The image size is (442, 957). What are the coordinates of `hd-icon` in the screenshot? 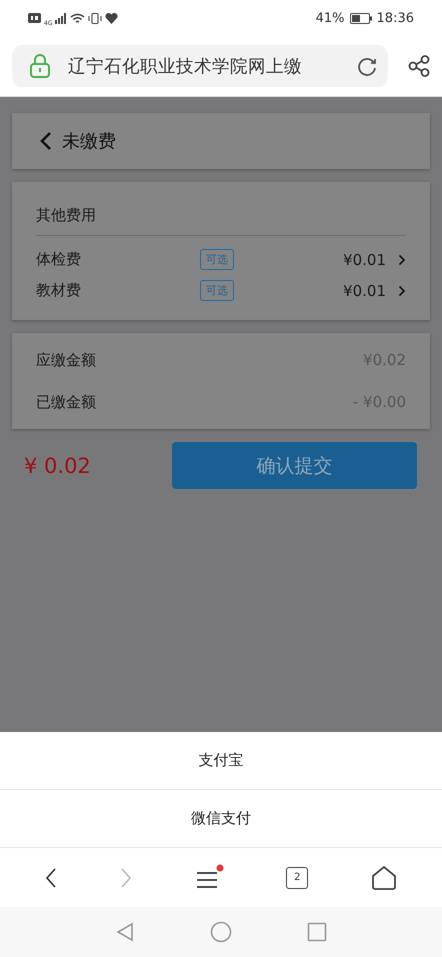 It's located at (34, 18).